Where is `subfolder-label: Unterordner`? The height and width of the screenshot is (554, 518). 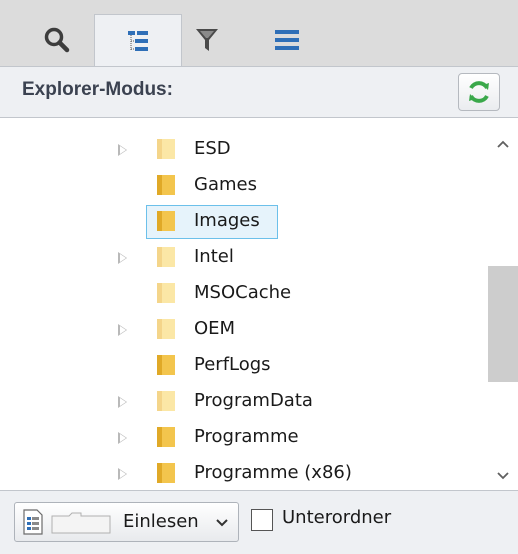
subfolder-label: Unterordner is located at coordinates (337, 517).